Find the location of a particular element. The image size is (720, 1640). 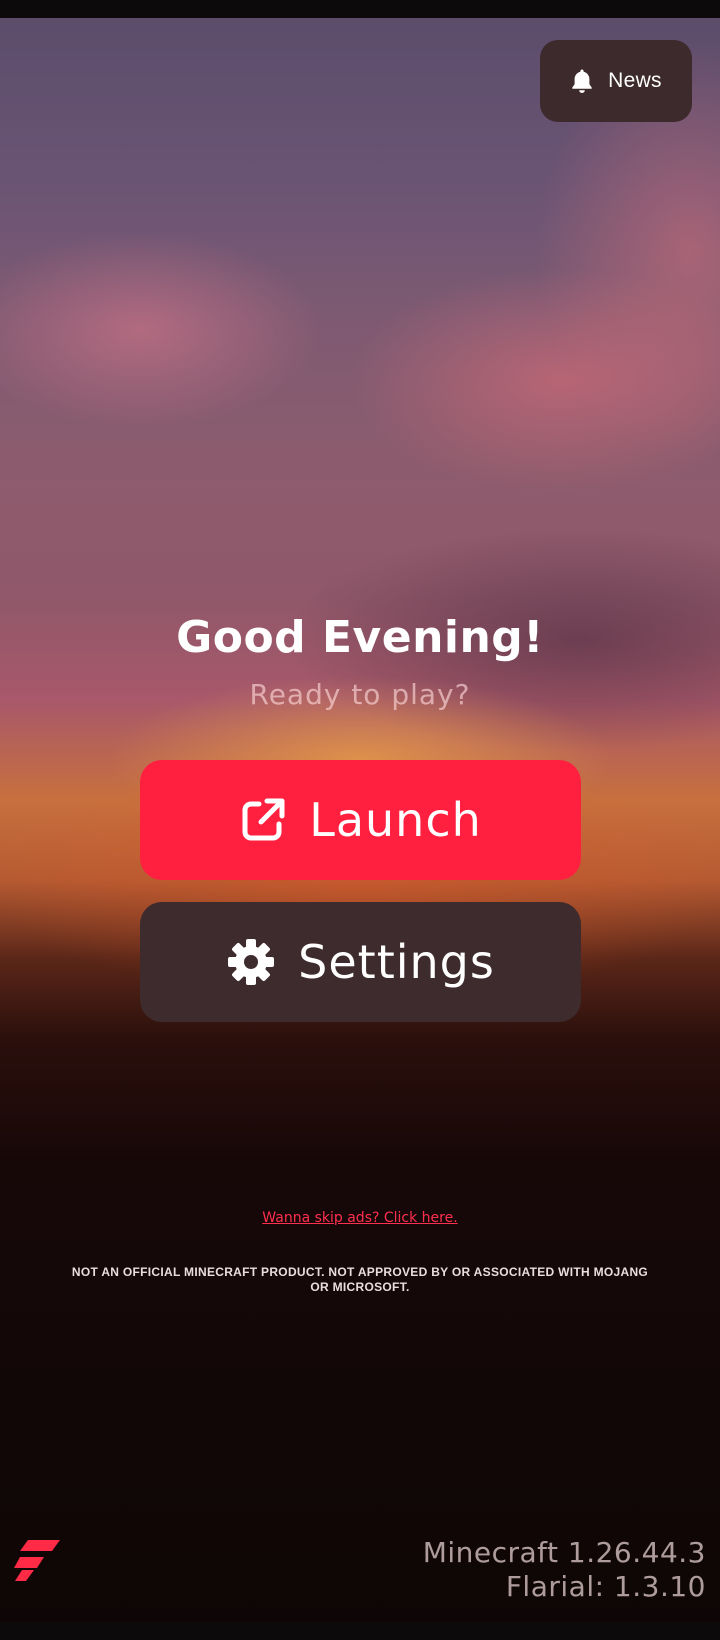

navigation-bar is located at coordinates (360, 1631).